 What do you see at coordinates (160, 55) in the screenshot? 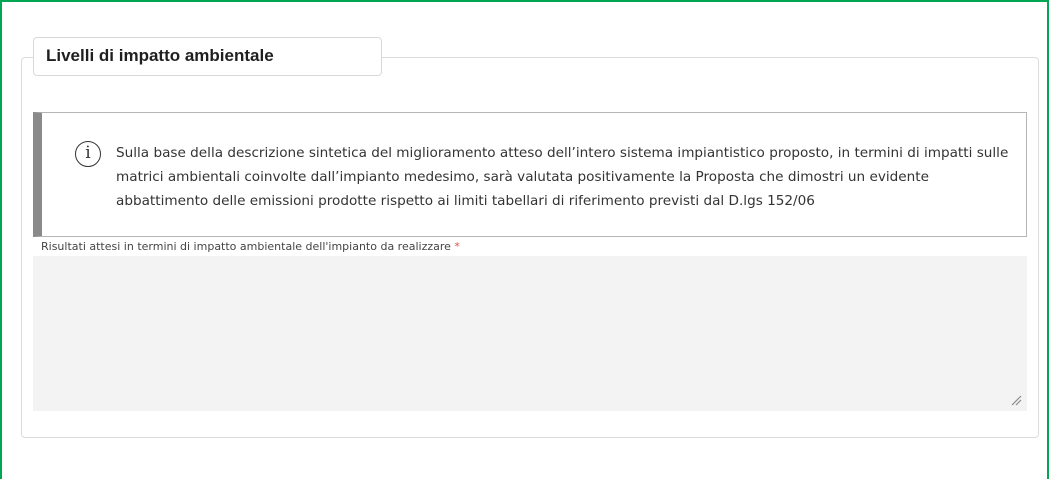
I see `section-title-text: Livelli di impatto ambientale` at bounding box center [160, 55].